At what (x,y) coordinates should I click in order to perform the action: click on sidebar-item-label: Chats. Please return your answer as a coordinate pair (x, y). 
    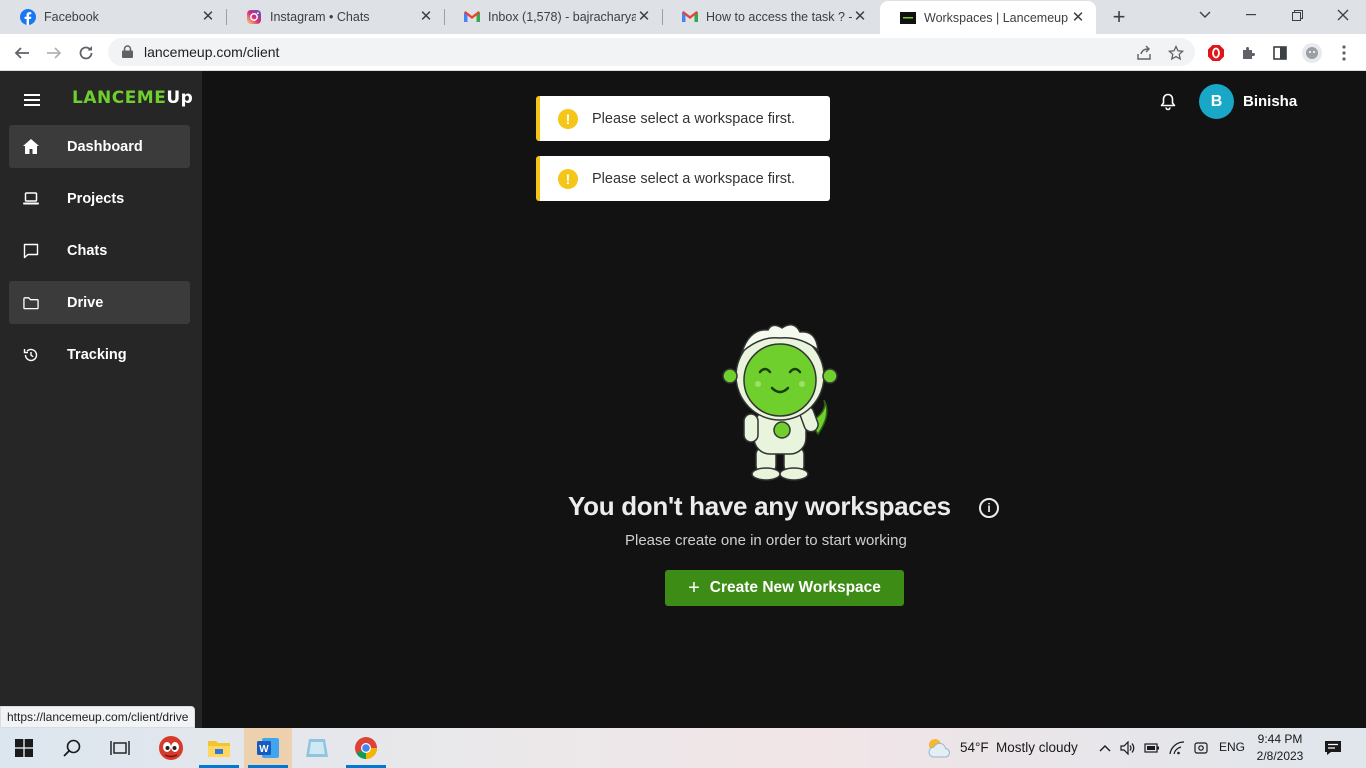
    Looking at the image, I should click on (87, 250).